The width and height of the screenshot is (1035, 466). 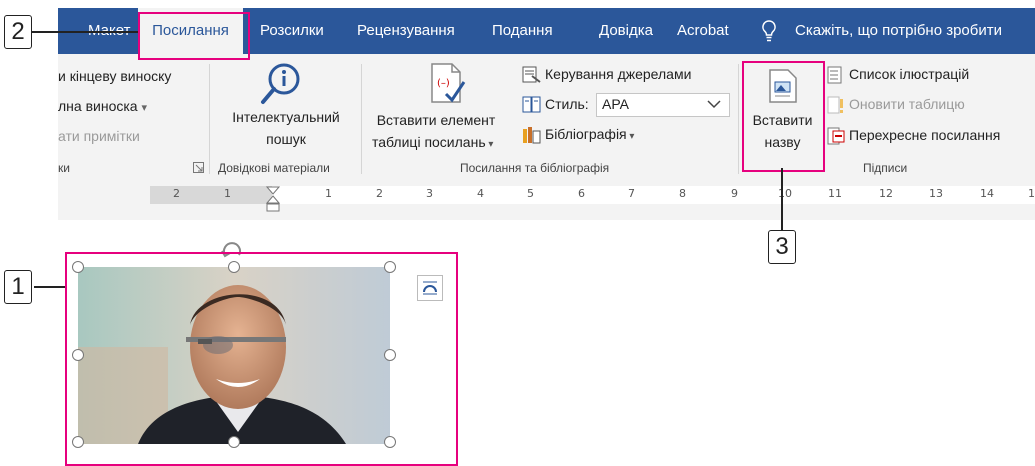 I want to click on cross-reference-icon, so click(x=836, y=136).